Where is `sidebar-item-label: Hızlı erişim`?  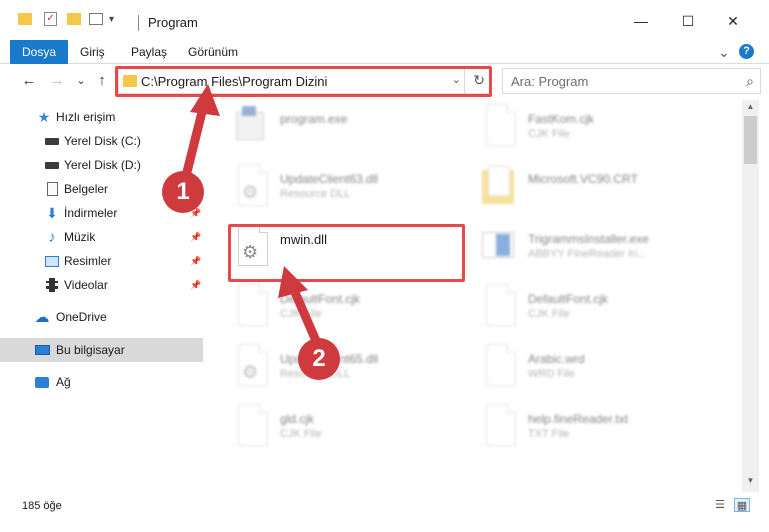
sidebar-item-label: Hızlı erişim is located at coordinates (86, 117).